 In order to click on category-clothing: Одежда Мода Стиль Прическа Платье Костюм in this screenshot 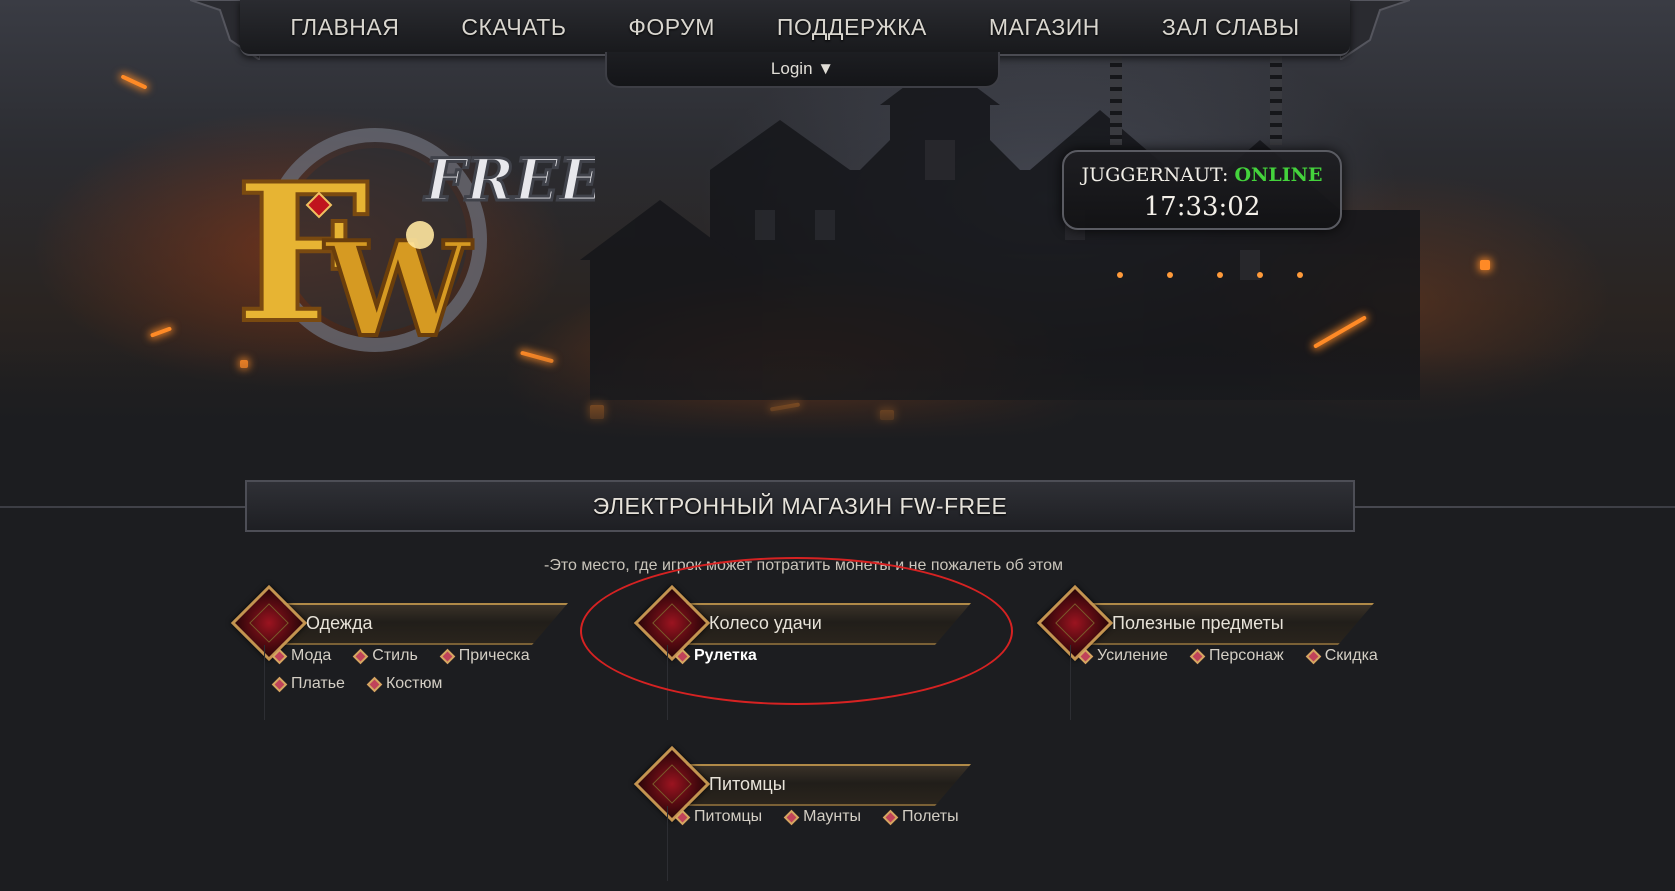, I will do `click(413, 652)`.